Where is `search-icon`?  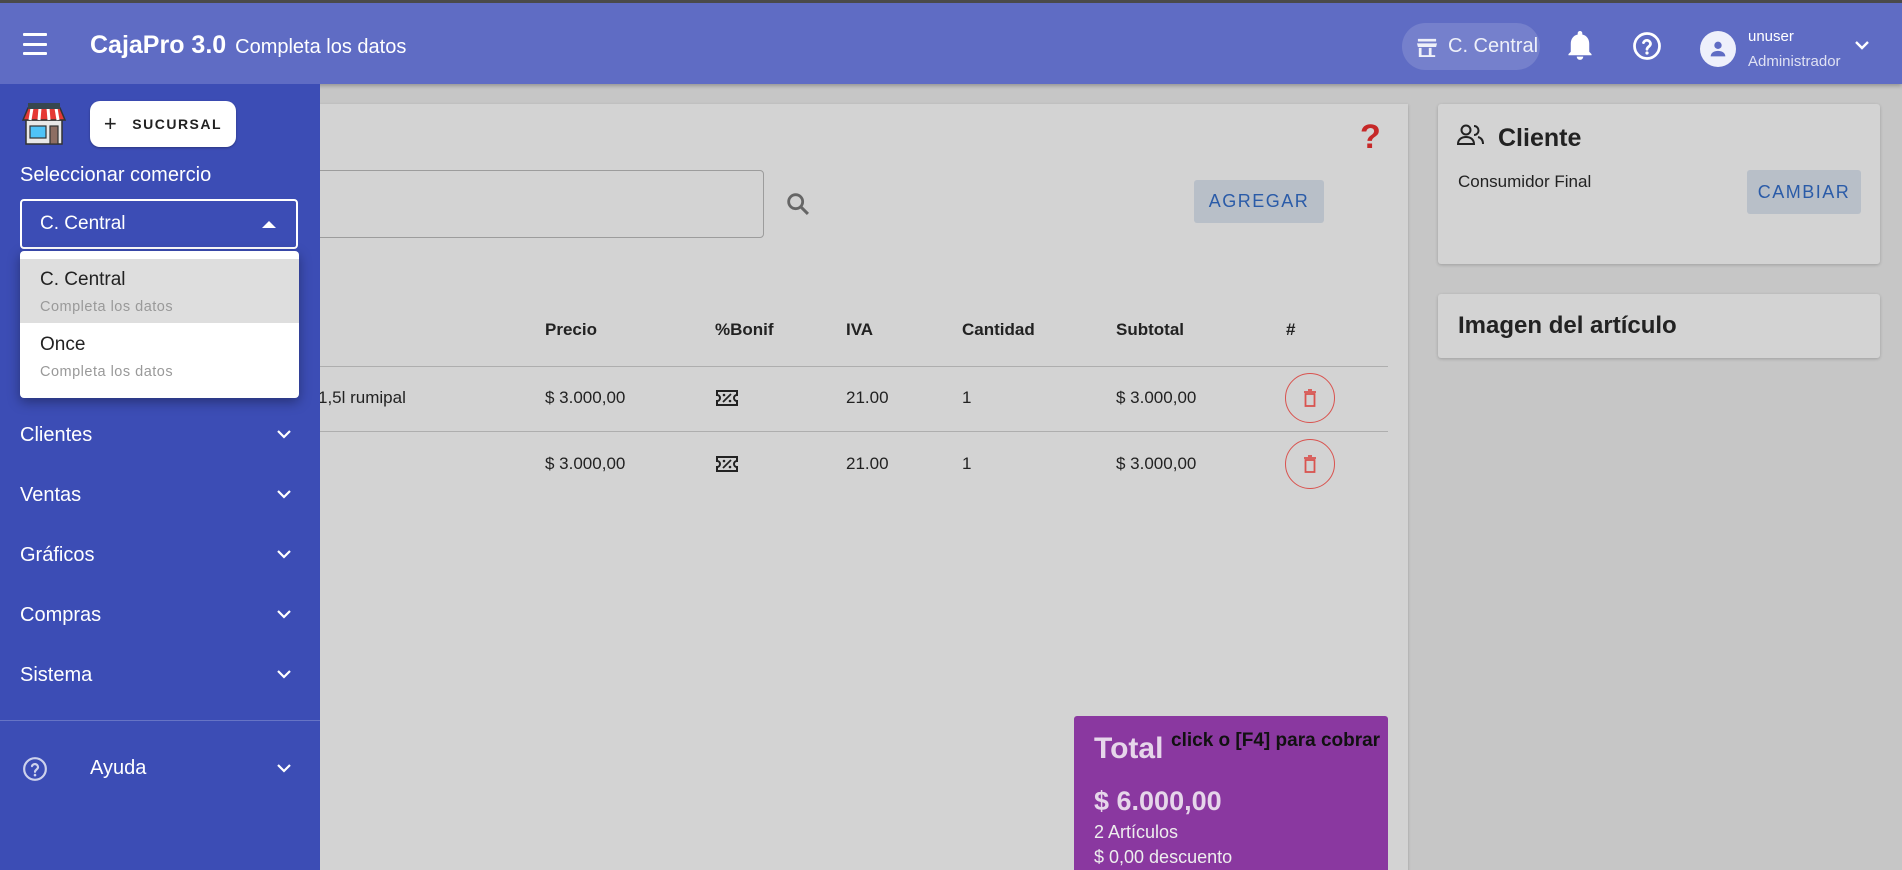 search-icon is located at coordinates (798, 204).